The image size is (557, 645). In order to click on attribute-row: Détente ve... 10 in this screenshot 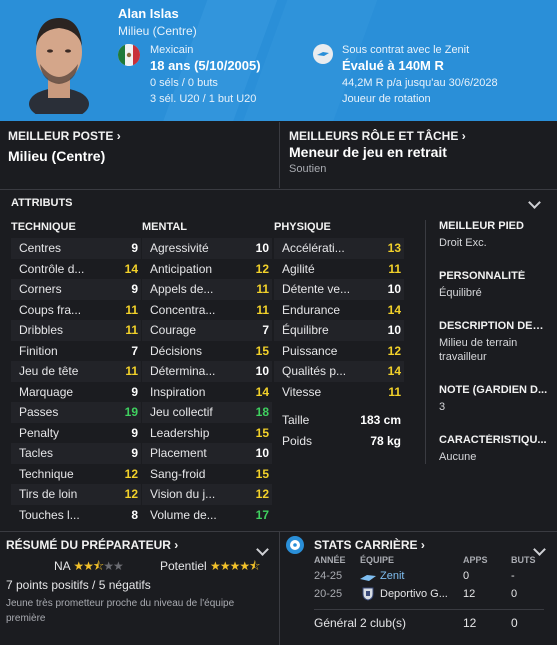, I will do `click(339, 289)`.